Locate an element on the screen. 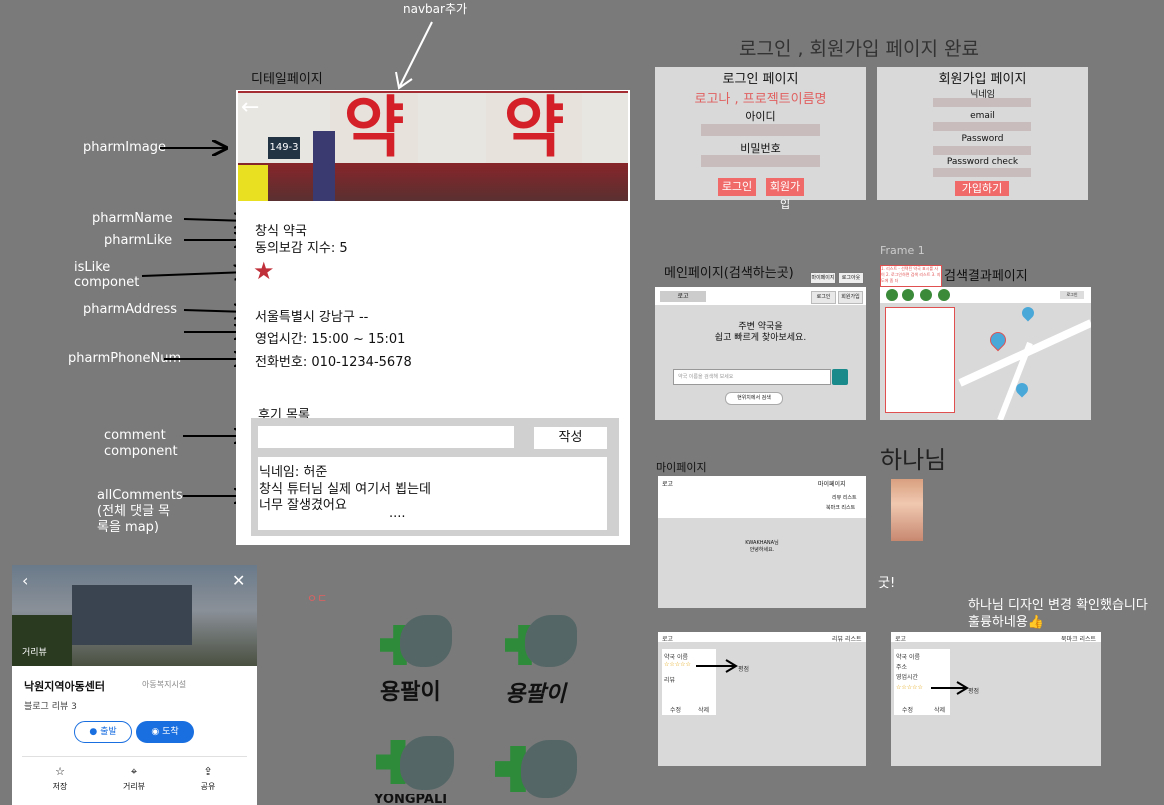  password-check-field is located at coordinates (982, 172).